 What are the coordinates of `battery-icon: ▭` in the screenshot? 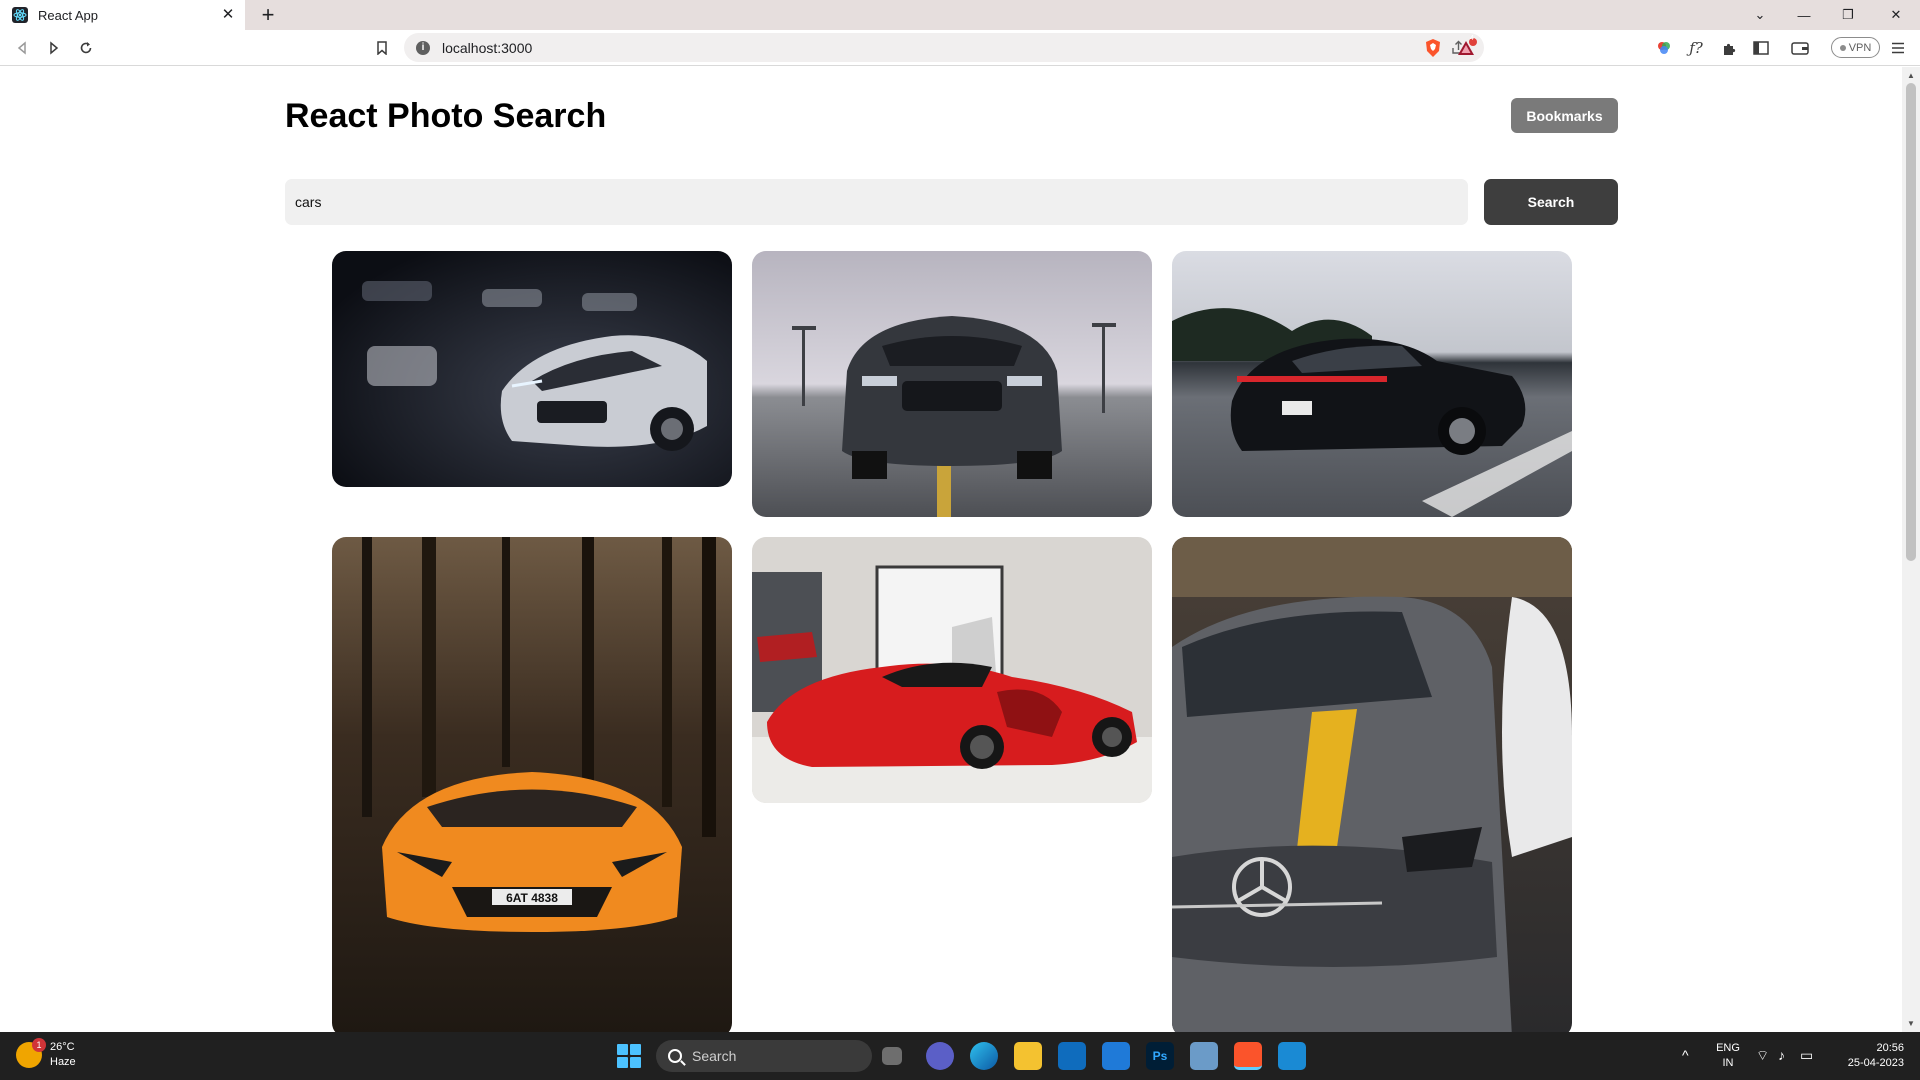 It's located at (1806, 1055).